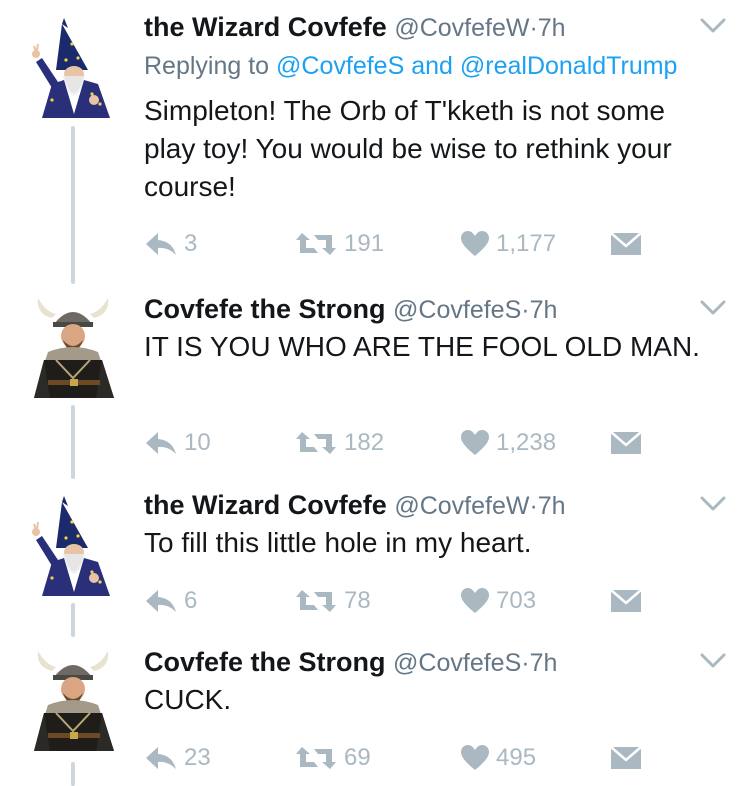 The image size is (750, 786). I want to click on tweet-text: To fill this little hole in my heart., so click(338, 542).